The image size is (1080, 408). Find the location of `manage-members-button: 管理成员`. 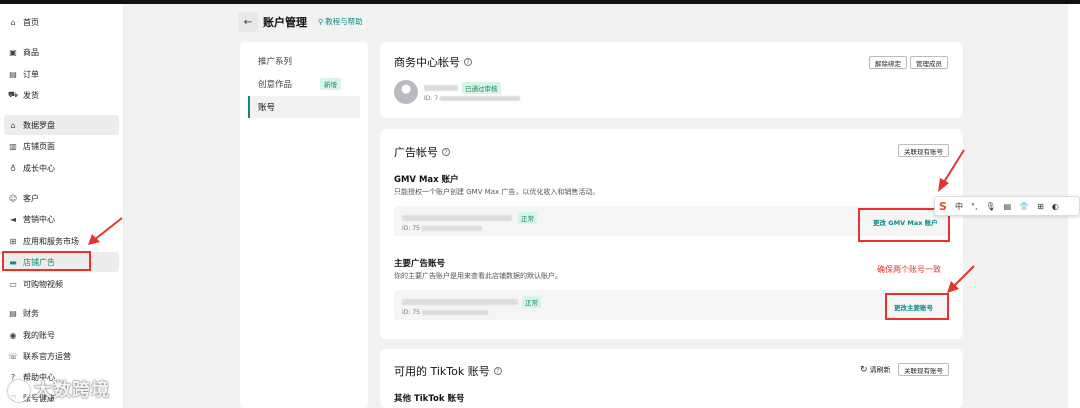

manage-members-button: 管理成员 is located at coordinates (929, 62).